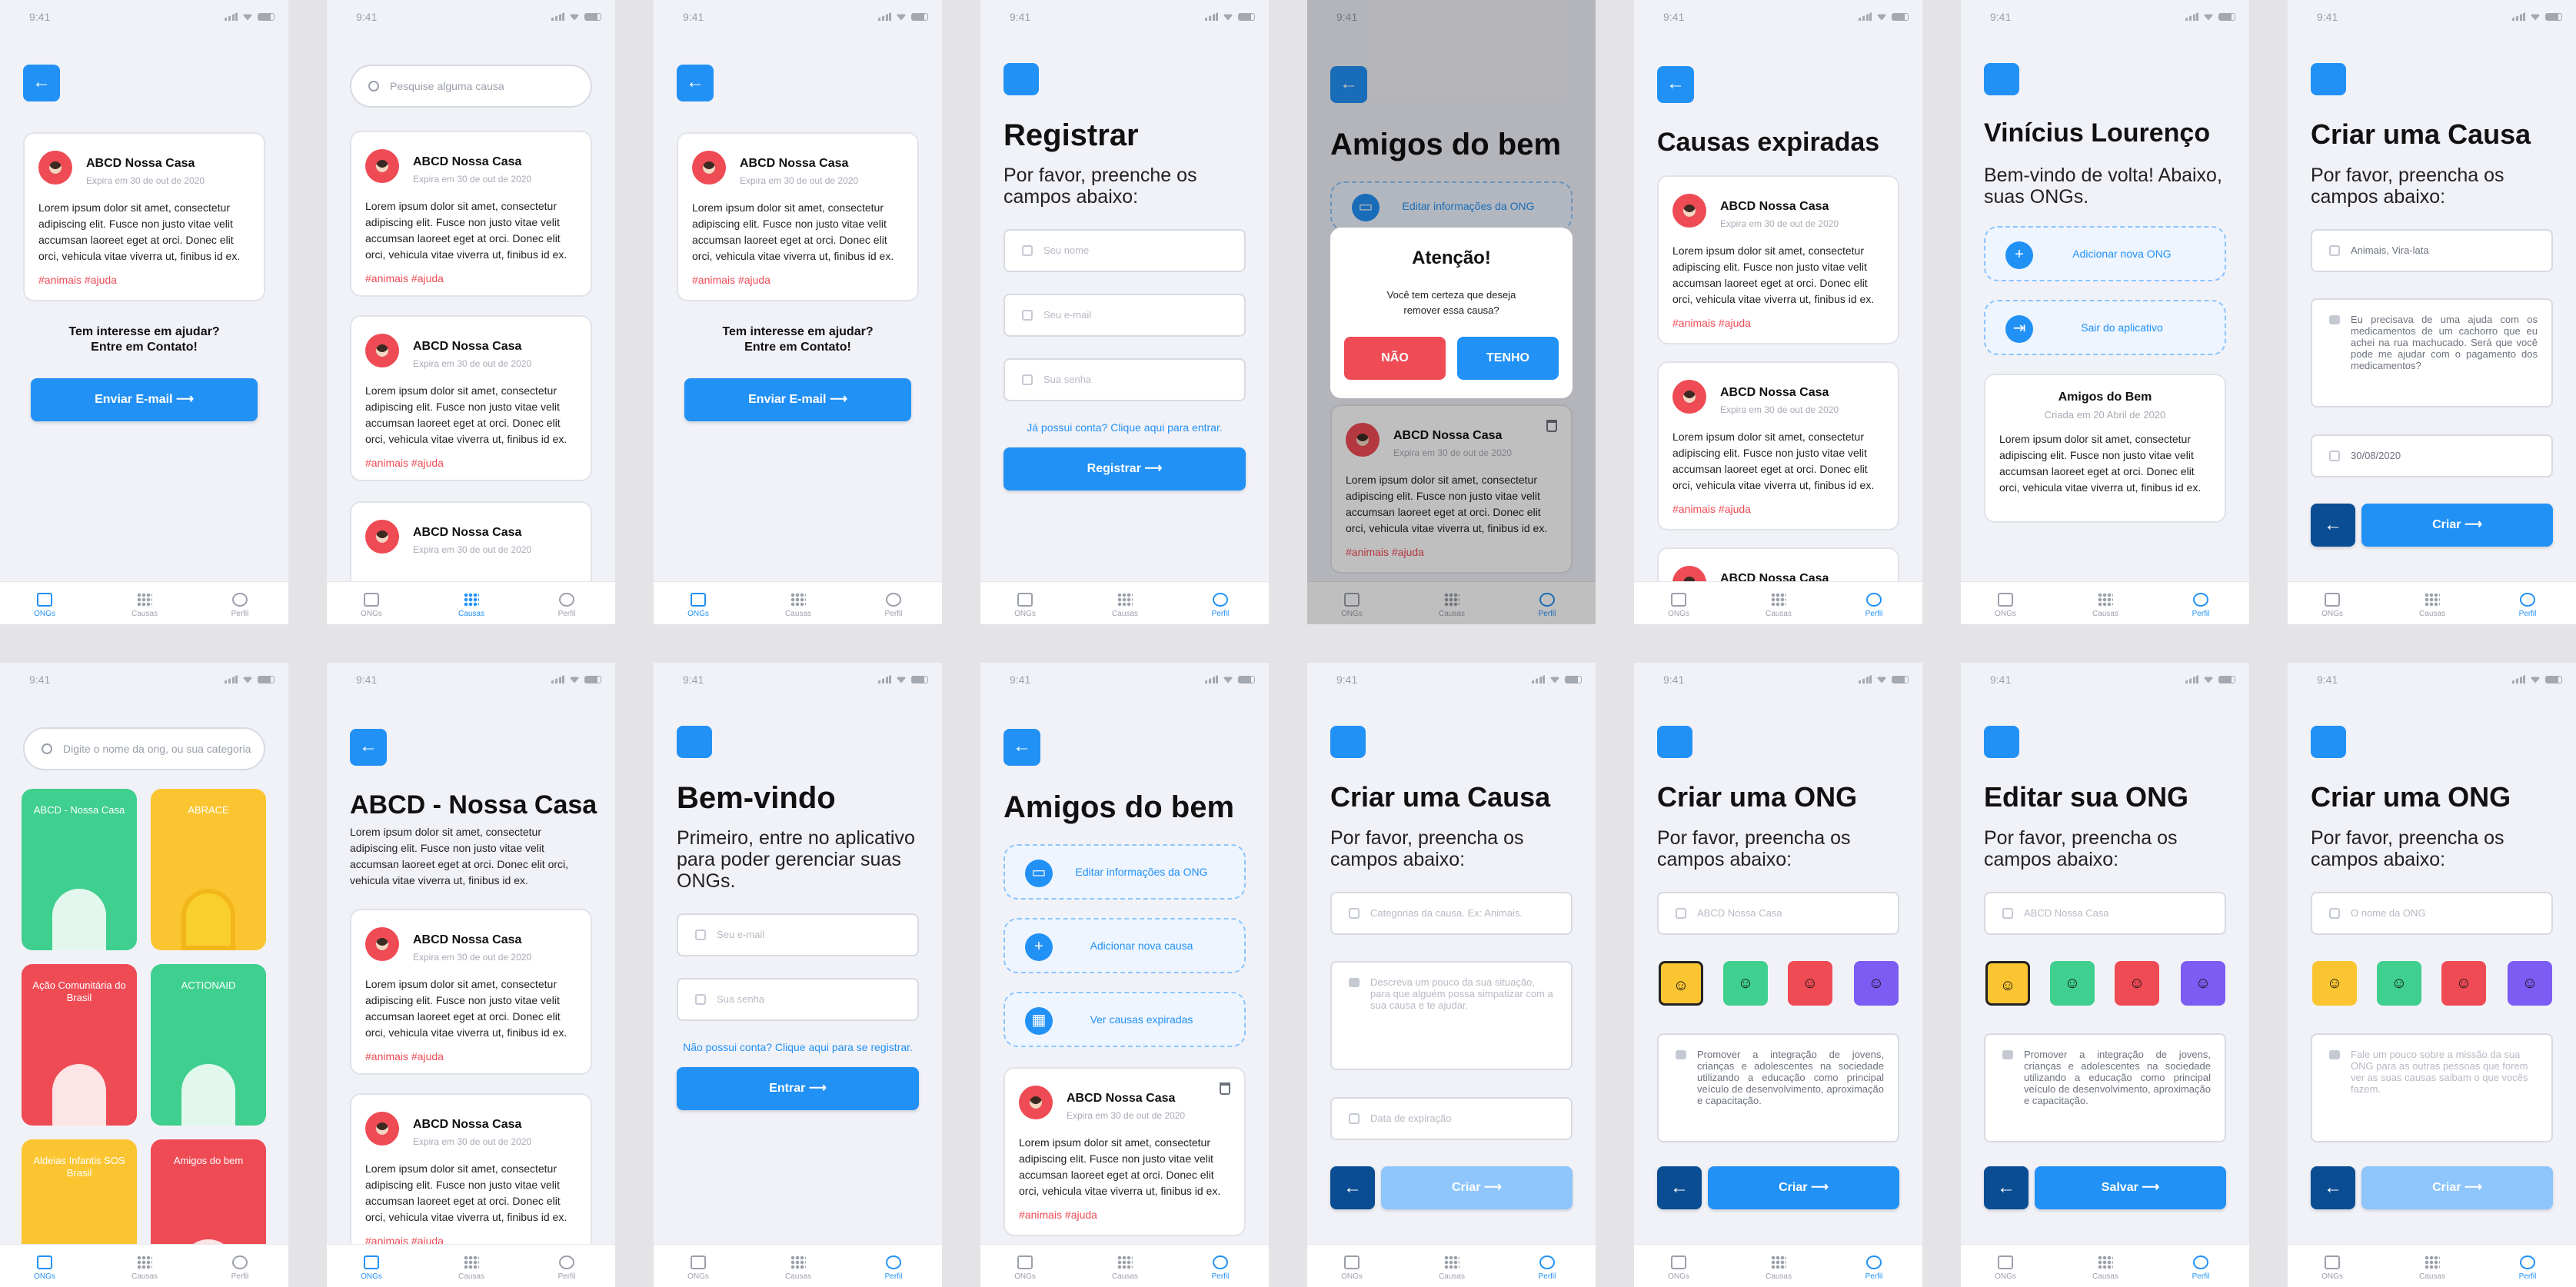 This screenshot has height=1287, width=2576. I want to click on add-cause-action: + Adicionar nova causa, so click(1124, 945).